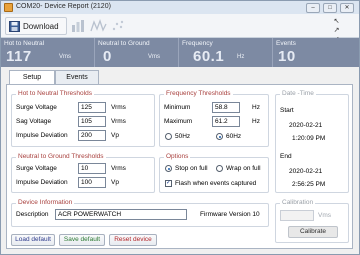  What do you see at coordinates (287, 56) in the screenshot?
I see `meter-value: 10` at bounding box center [287, 56].